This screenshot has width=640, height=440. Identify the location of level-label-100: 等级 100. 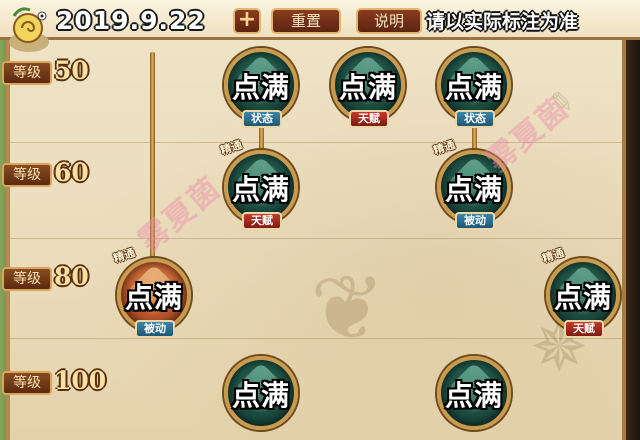
(55, 382).